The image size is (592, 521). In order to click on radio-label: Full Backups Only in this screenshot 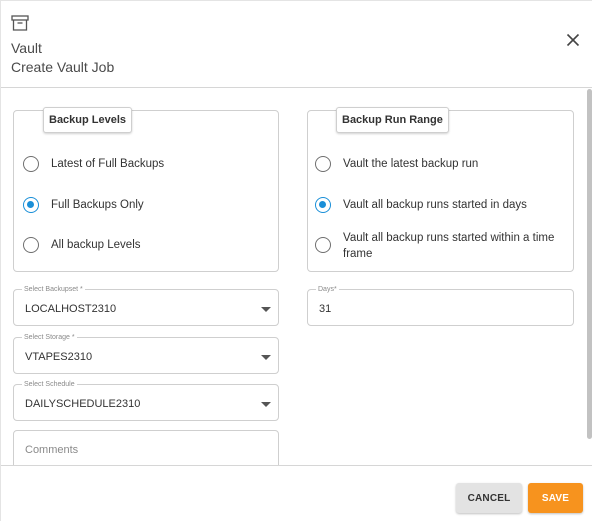, I will do `click(97, 205)`.